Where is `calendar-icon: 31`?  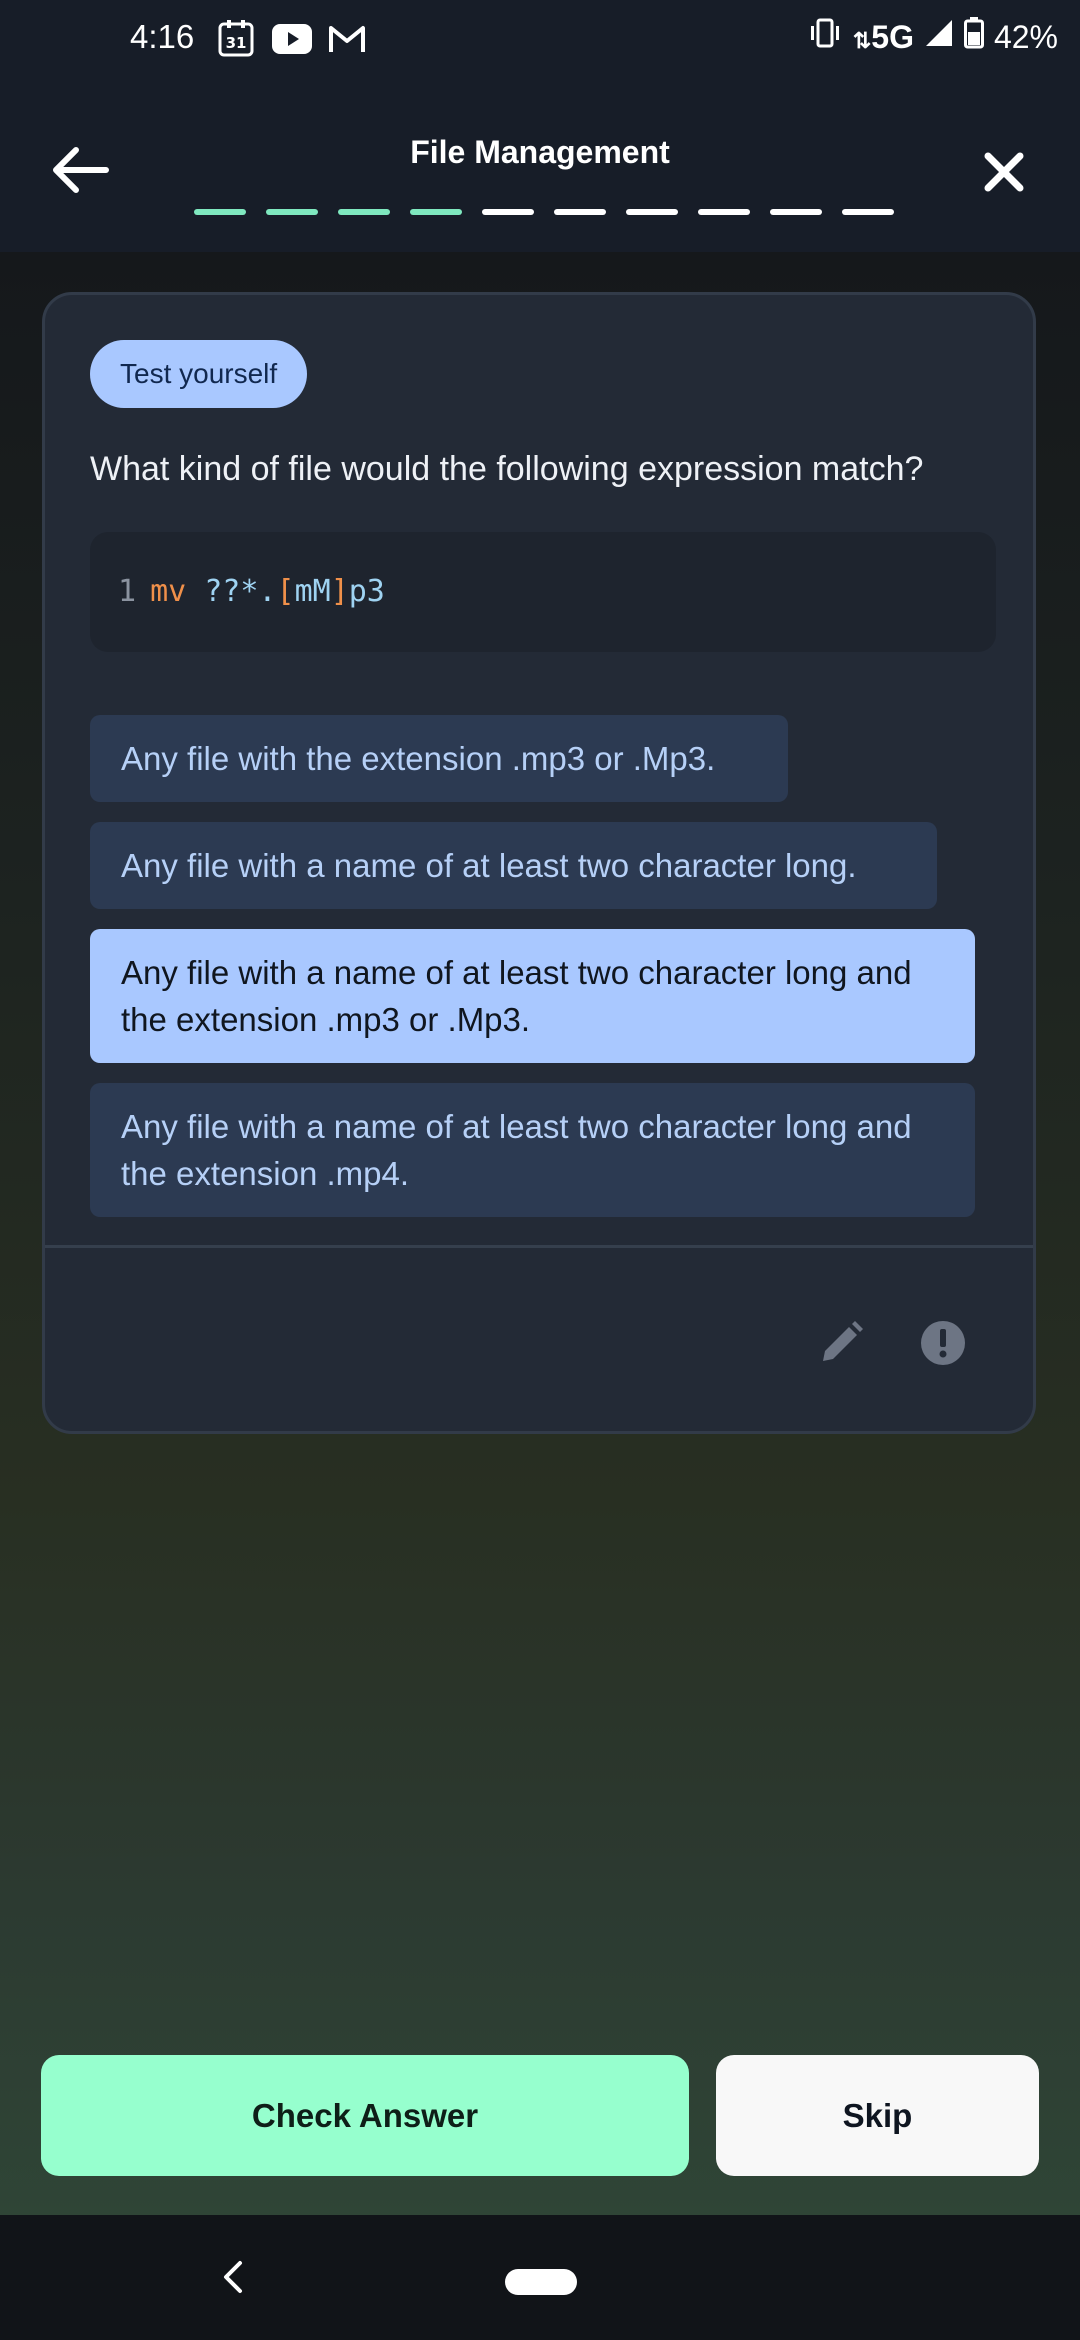
calendar-icon: 31 is located at coordinates (236, 40).